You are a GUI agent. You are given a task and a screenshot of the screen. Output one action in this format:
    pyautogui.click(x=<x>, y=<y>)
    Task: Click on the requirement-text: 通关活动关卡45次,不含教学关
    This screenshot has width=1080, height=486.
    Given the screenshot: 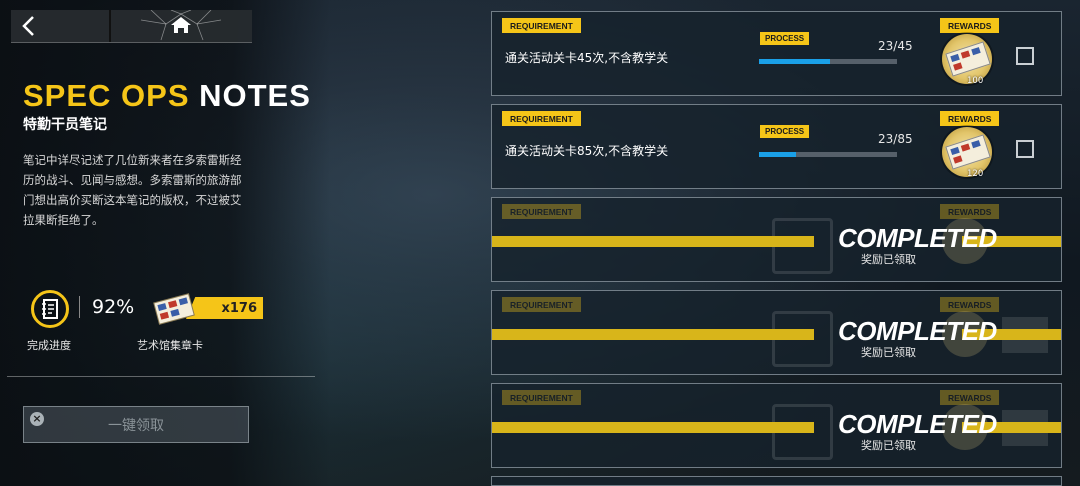 What is the action you would take?
    pyautogui.click(x=587, y=58)
    